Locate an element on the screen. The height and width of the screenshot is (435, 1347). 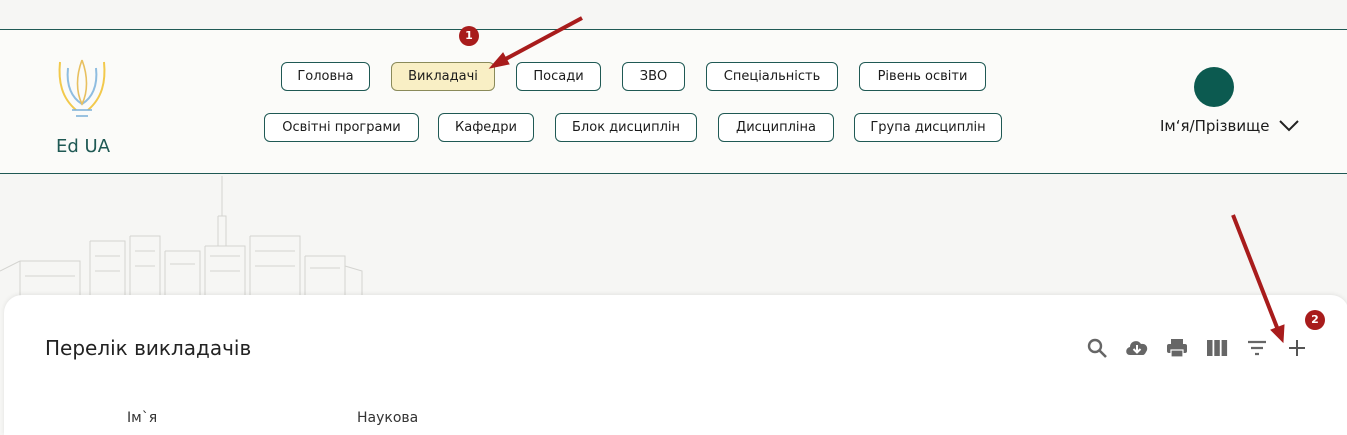
nav-dystsyplina: Дисципліна is located at coordinates (776, 127).